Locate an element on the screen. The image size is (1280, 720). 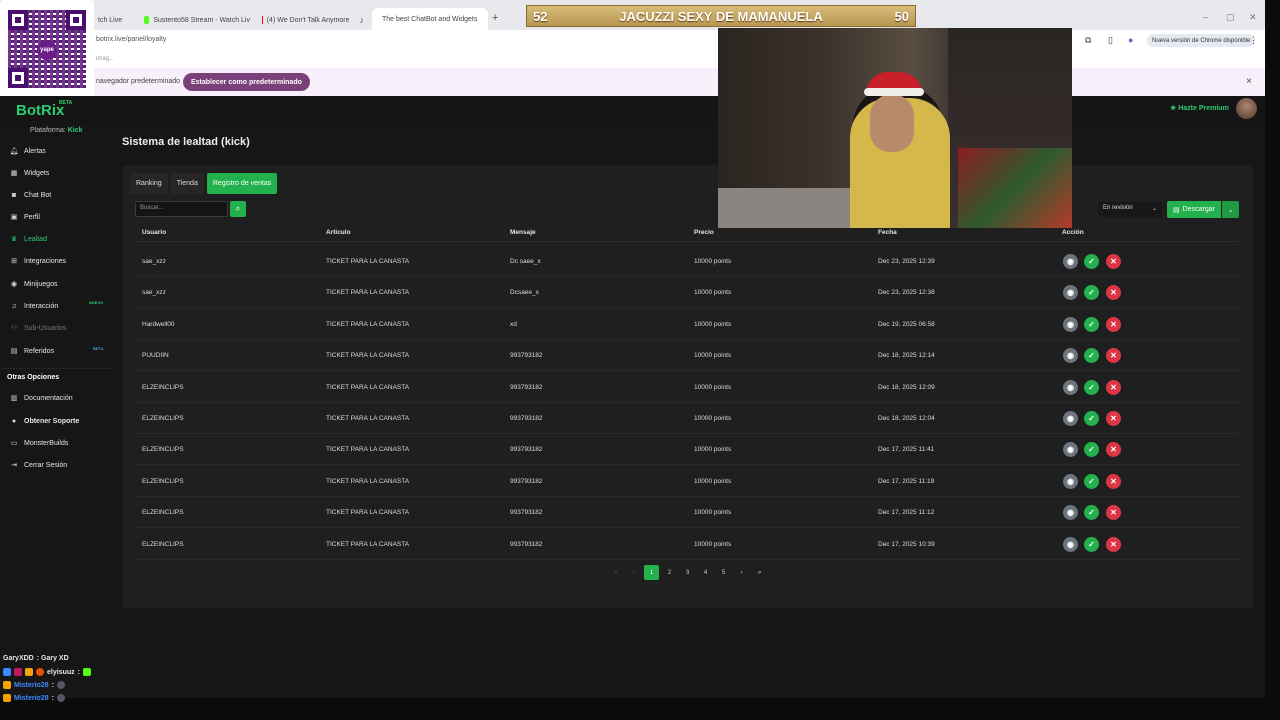
profile-icon: ● is located at coordinates (1130, 40).